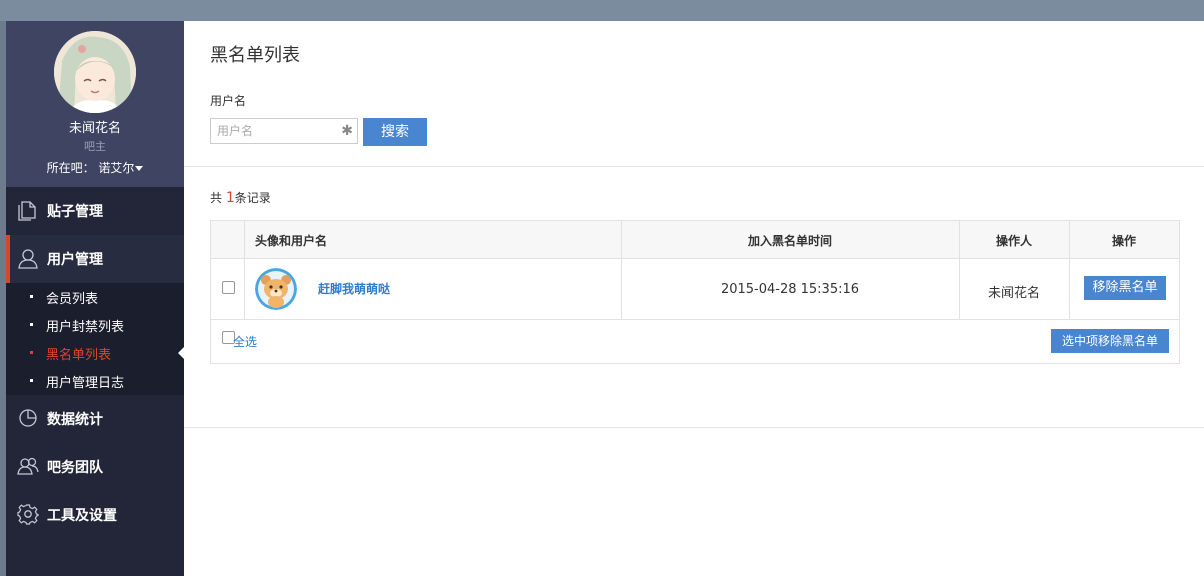  What do you see at coordinates (75, 260) in the screenshot?
I see `nav-label: 用户管理` at bounding box center [75, 260].